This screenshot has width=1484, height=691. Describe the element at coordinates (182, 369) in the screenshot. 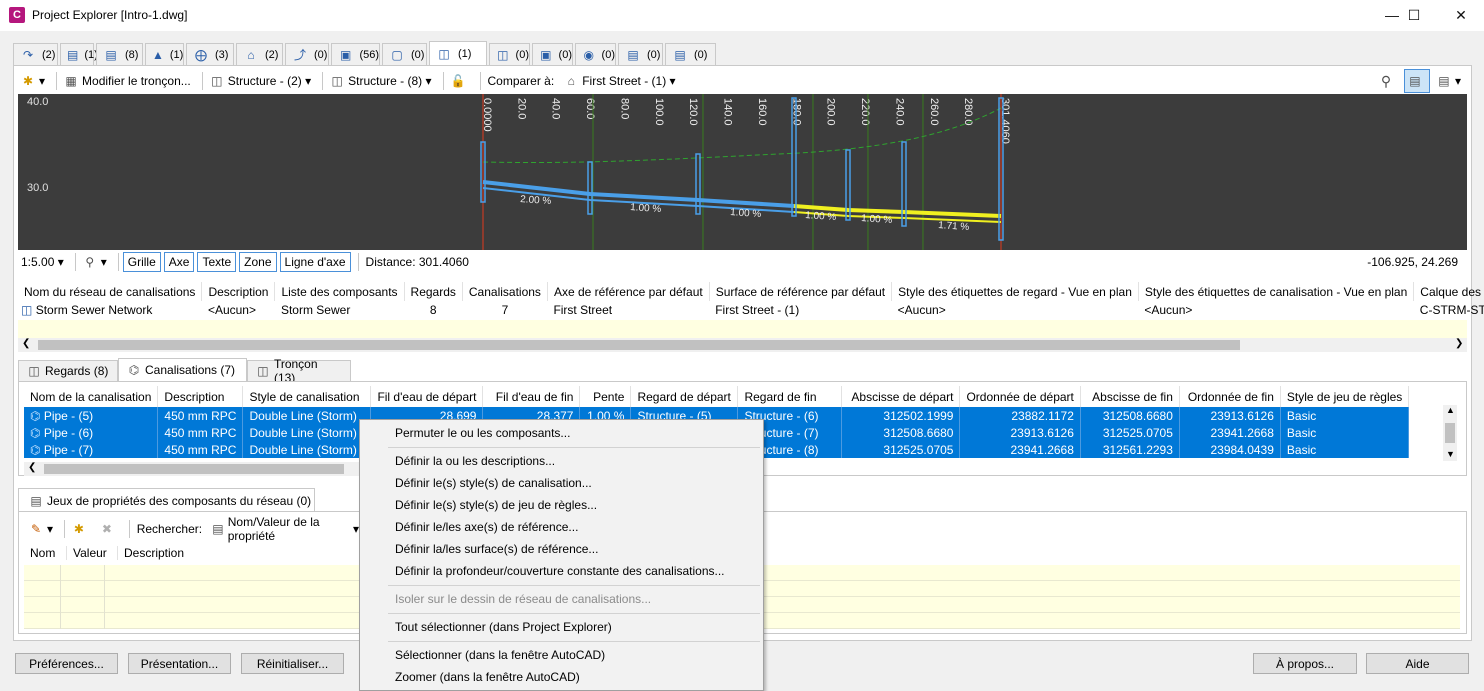

I see `tab-pipes: ⌬ Canalisations (7)` at that location.